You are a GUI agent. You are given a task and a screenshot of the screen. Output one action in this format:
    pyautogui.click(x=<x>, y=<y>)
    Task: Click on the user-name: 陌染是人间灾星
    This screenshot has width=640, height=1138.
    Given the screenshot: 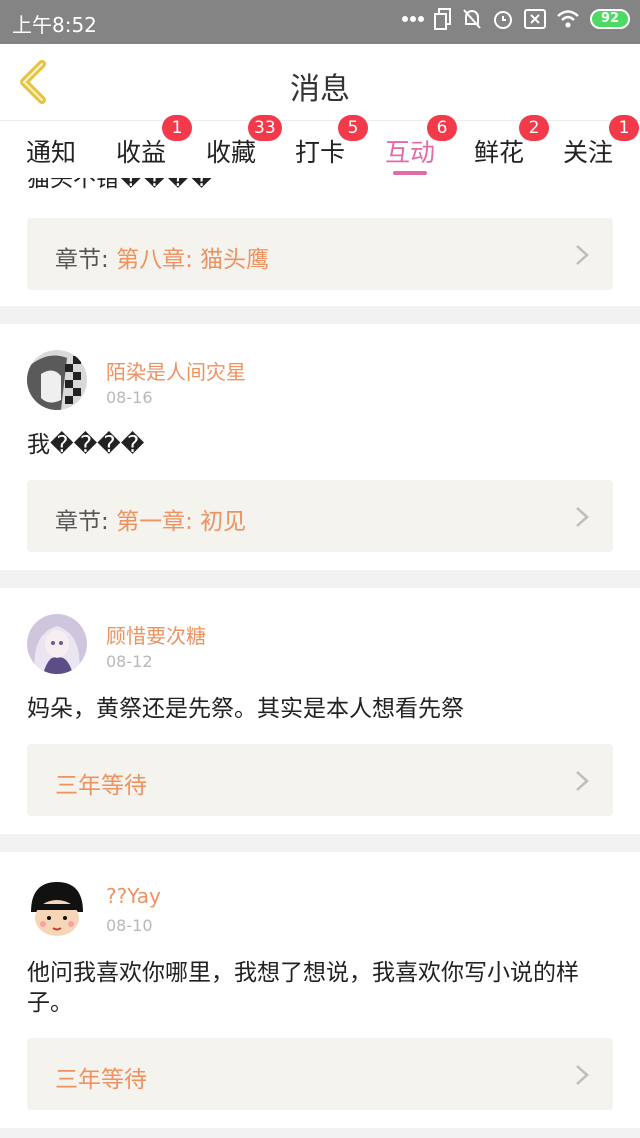 What is the action you would take?
    pyautogui.click(x=176, y=370)
    